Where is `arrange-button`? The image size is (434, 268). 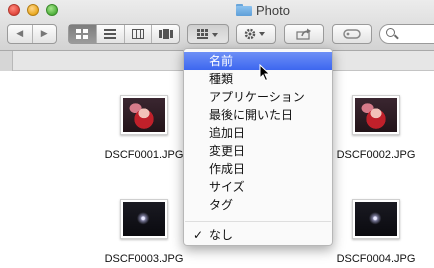
arrange-button is located at coordinates (208, 34).